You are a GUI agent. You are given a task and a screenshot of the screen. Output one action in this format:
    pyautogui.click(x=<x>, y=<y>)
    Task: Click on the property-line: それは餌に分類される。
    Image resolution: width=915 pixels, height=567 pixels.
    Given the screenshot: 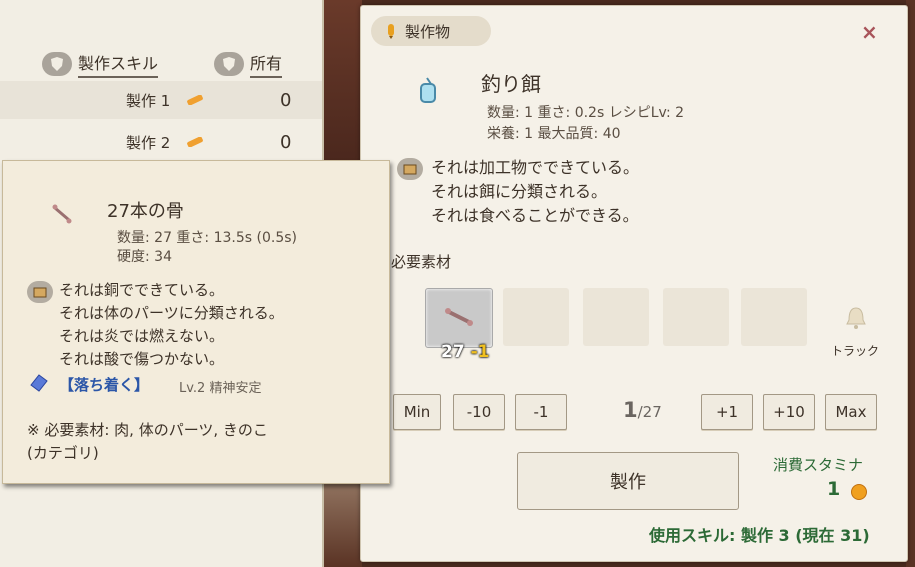 What is the action you would take?
    pyautogui.click(x=519, y=191)
    